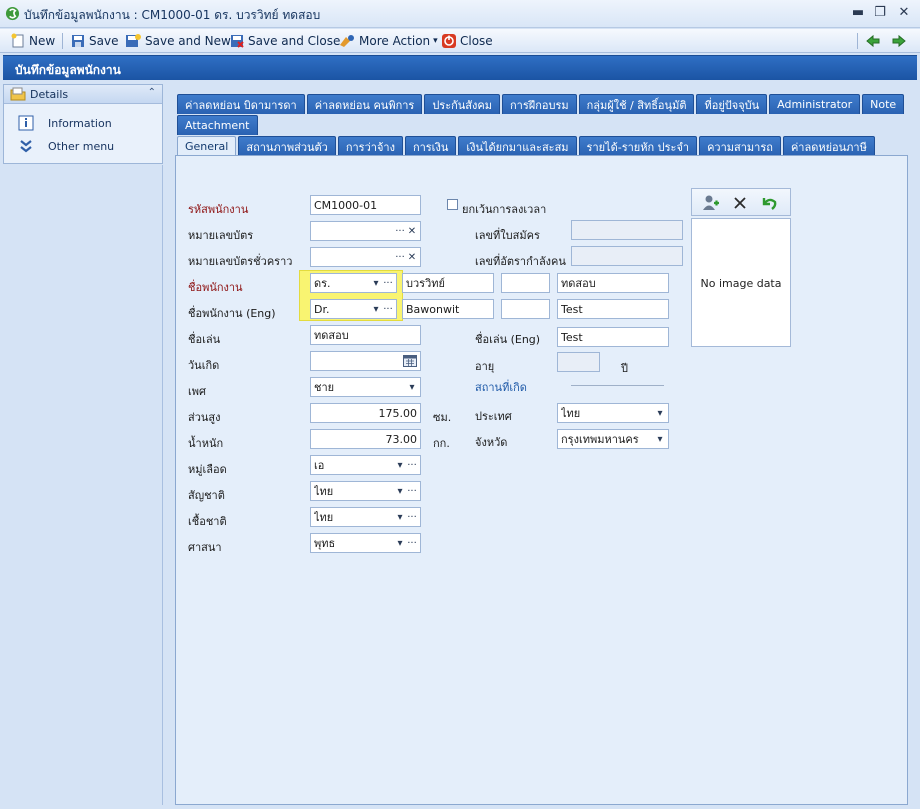  What do you see at coordinates (460, 67) in the screenshot?
I see `form-header: บันทึกข้อมูลพนักงาน` at bounding box center [460, 67].